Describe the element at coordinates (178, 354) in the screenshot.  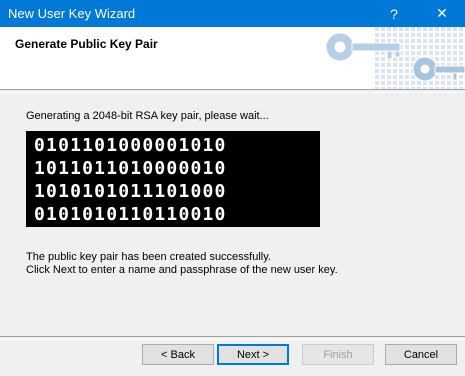
I see `back-button: < Back` at that location.